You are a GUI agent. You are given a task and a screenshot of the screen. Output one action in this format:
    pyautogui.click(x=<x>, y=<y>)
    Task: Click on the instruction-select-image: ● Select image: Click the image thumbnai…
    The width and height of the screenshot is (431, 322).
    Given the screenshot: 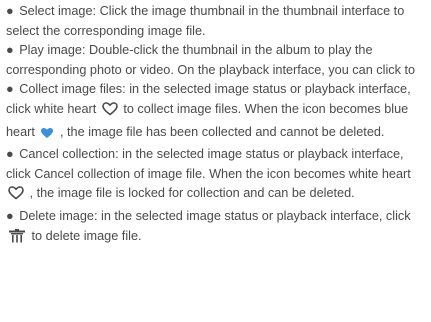 What is the action you would take?
    pyautogui.click(x=215, y=21)
    